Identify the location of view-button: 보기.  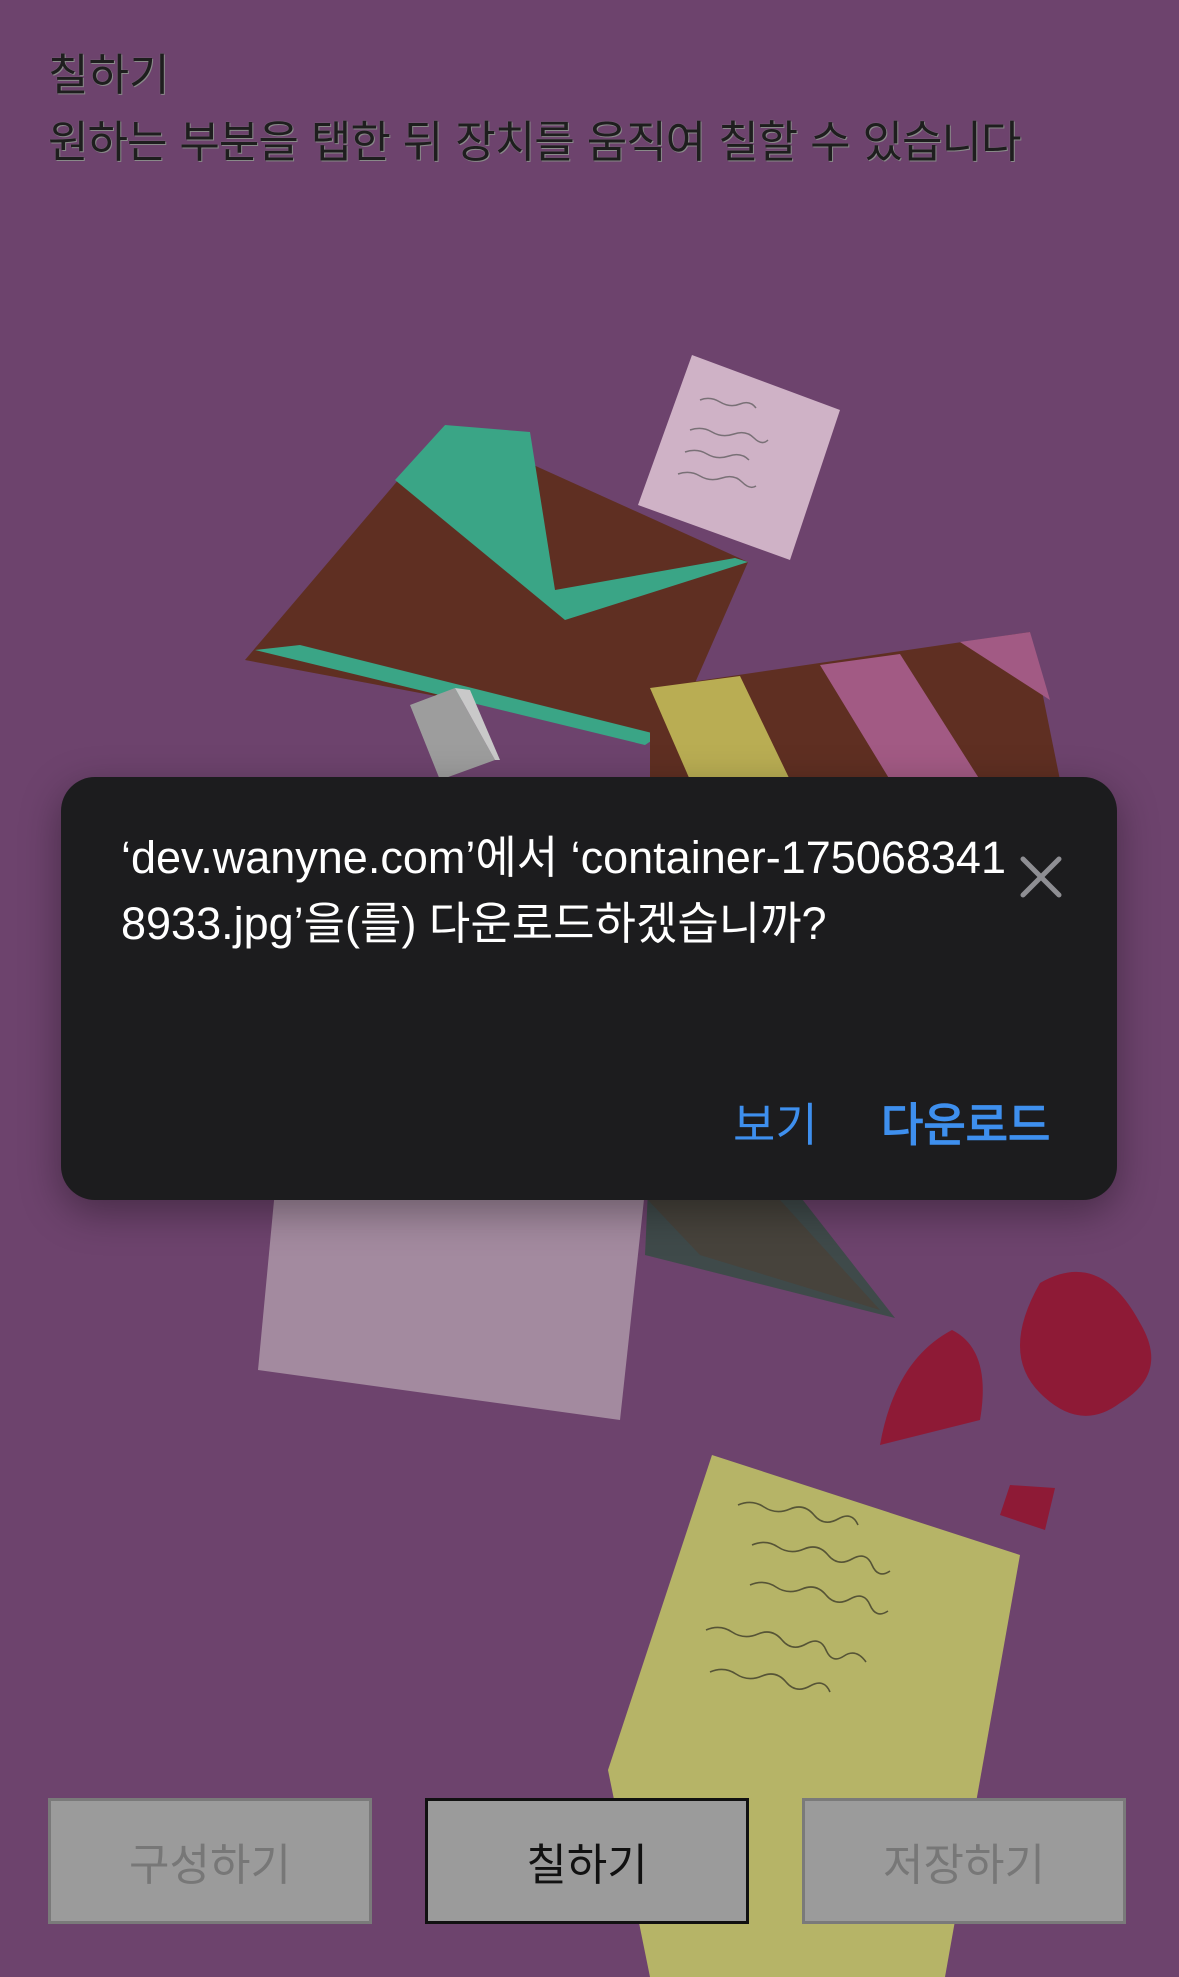
(775, 1122).